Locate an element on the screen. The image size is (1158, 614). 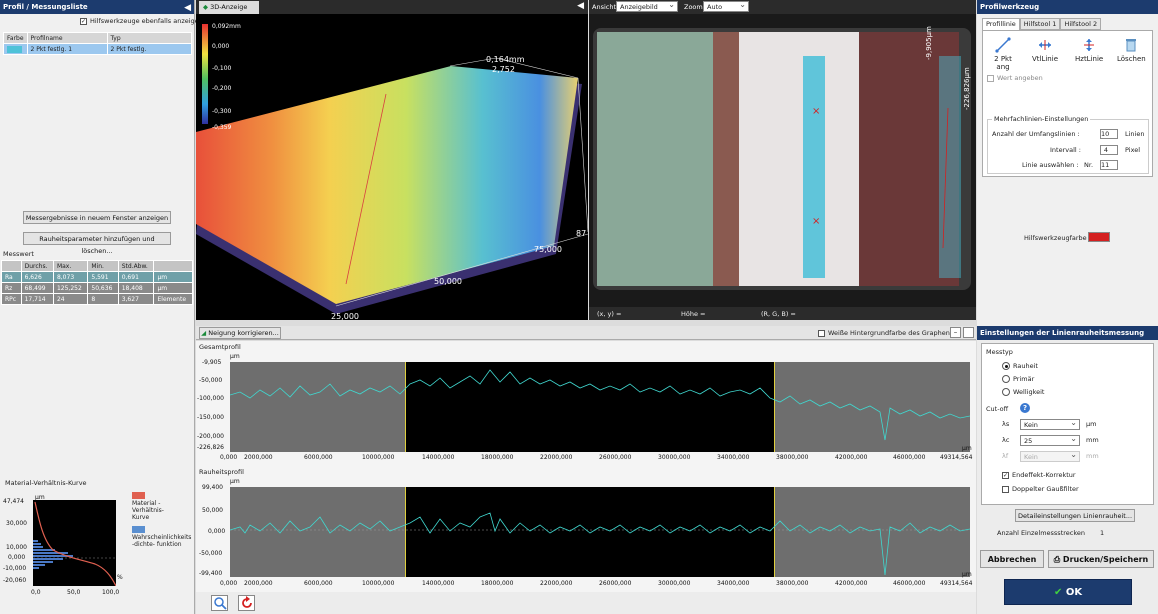
reset-button is located at coordinates (246, 603).